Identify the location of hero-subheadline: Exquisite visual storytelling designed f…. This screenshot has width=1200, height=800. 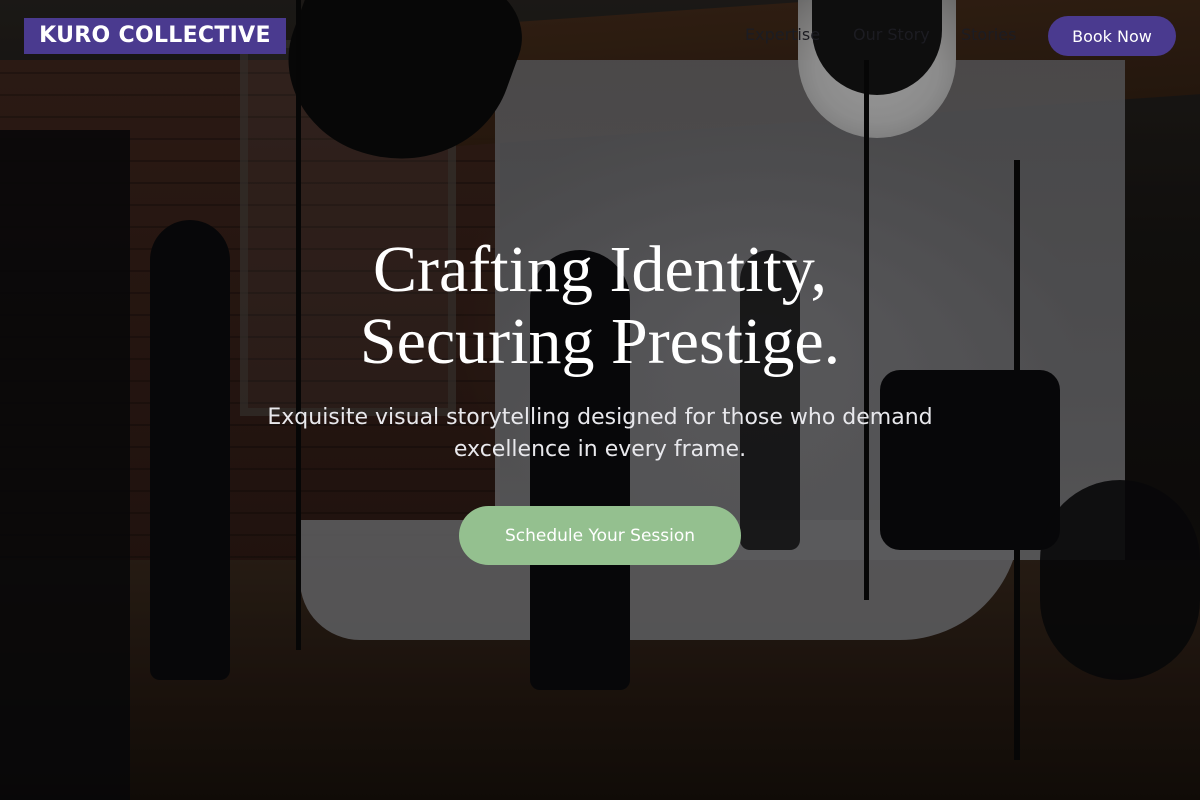
(600, 433).